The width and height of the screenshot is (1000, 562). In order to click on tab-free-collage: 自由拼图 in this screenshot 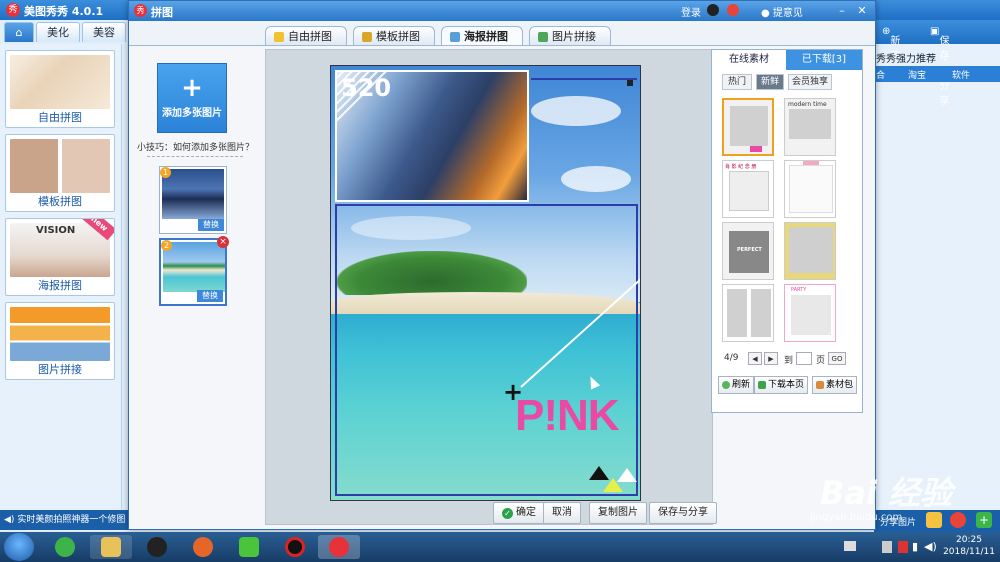, I will do `click(306, 36)`.